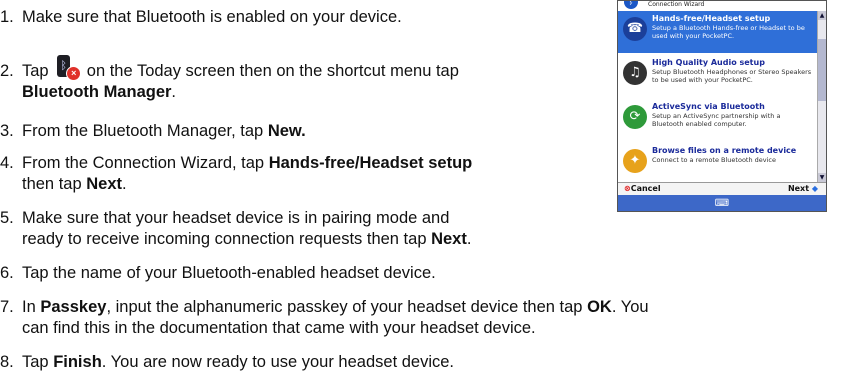 Image resolution: width=844 pixels, height=382 pixels. I want to click on scroll-down-icon: ▼, so click(822, 177).